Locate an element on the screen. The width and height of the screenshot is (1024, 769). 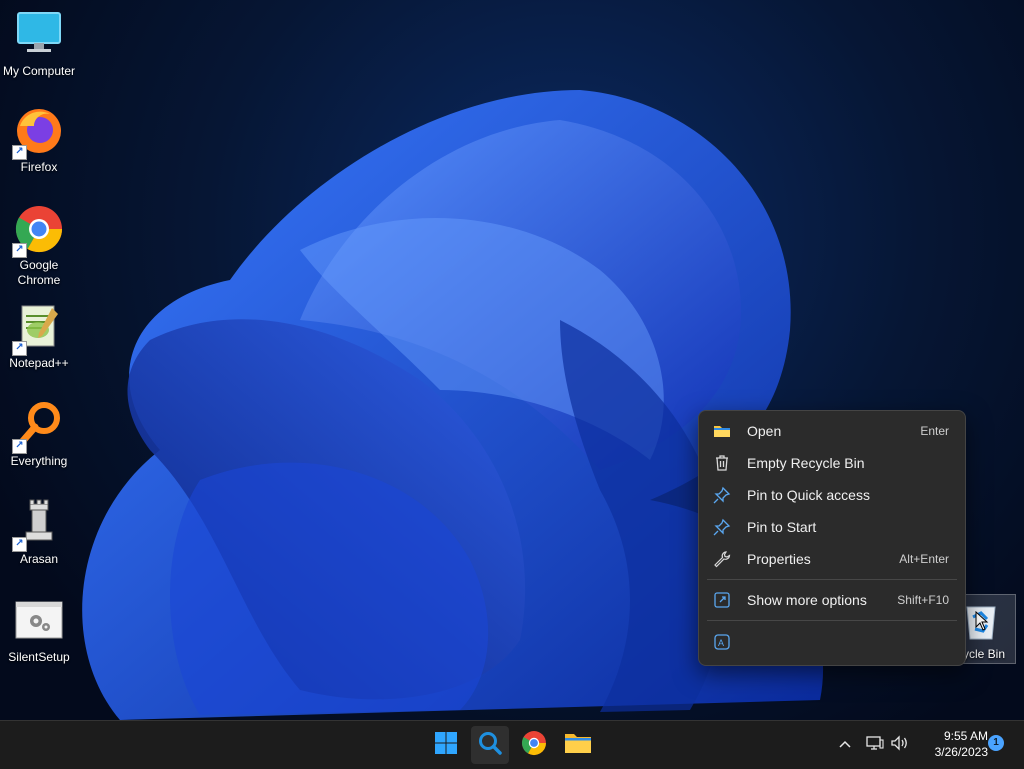
menu-item-label: Pin to Quick access is located at coordinates (808, 495).